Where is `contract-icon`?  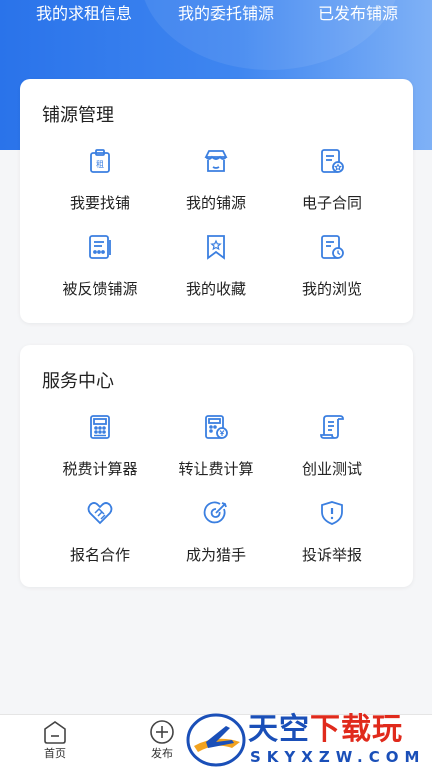
contract-icon is located at coordinates (332, 161).